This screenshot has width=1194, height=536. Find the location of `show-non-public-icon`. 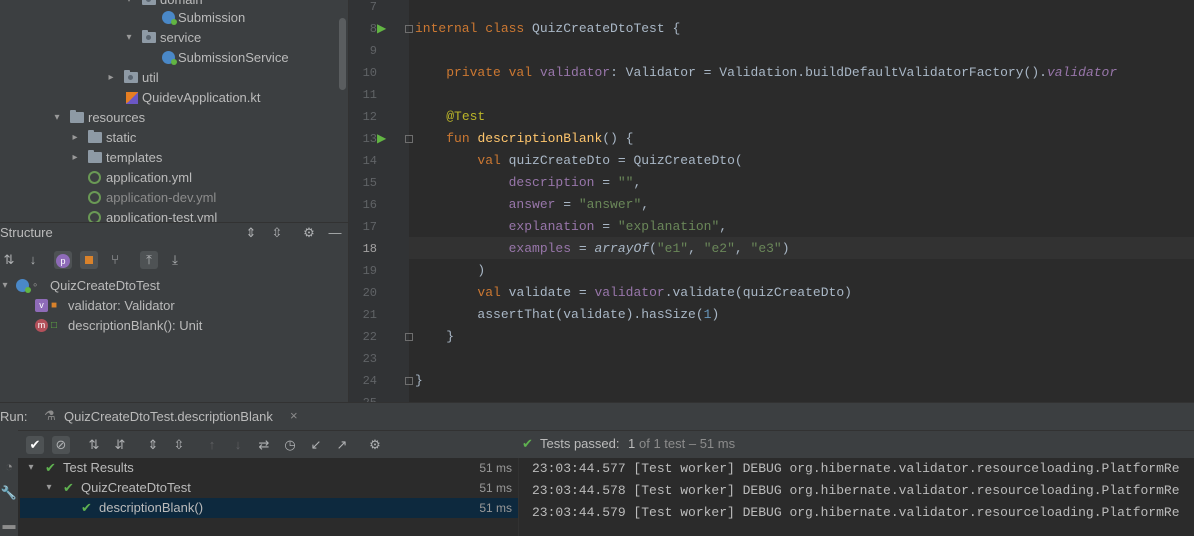

show-non-public-icon is located at coordinates (89, 260).